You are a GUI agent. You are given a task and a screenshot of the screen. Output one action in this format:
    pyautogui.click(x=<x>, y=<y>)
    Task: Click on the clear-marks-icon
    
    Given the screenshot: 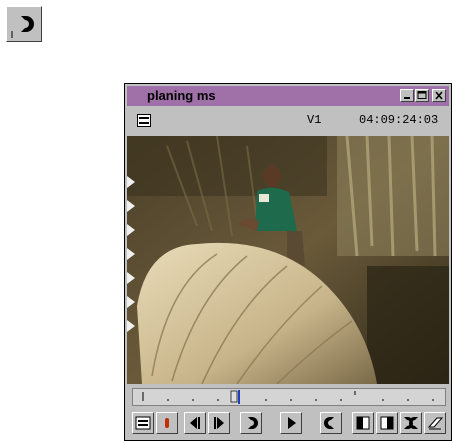 What is the action you would take?
    pyautogui.click(x=411, y=423)
    